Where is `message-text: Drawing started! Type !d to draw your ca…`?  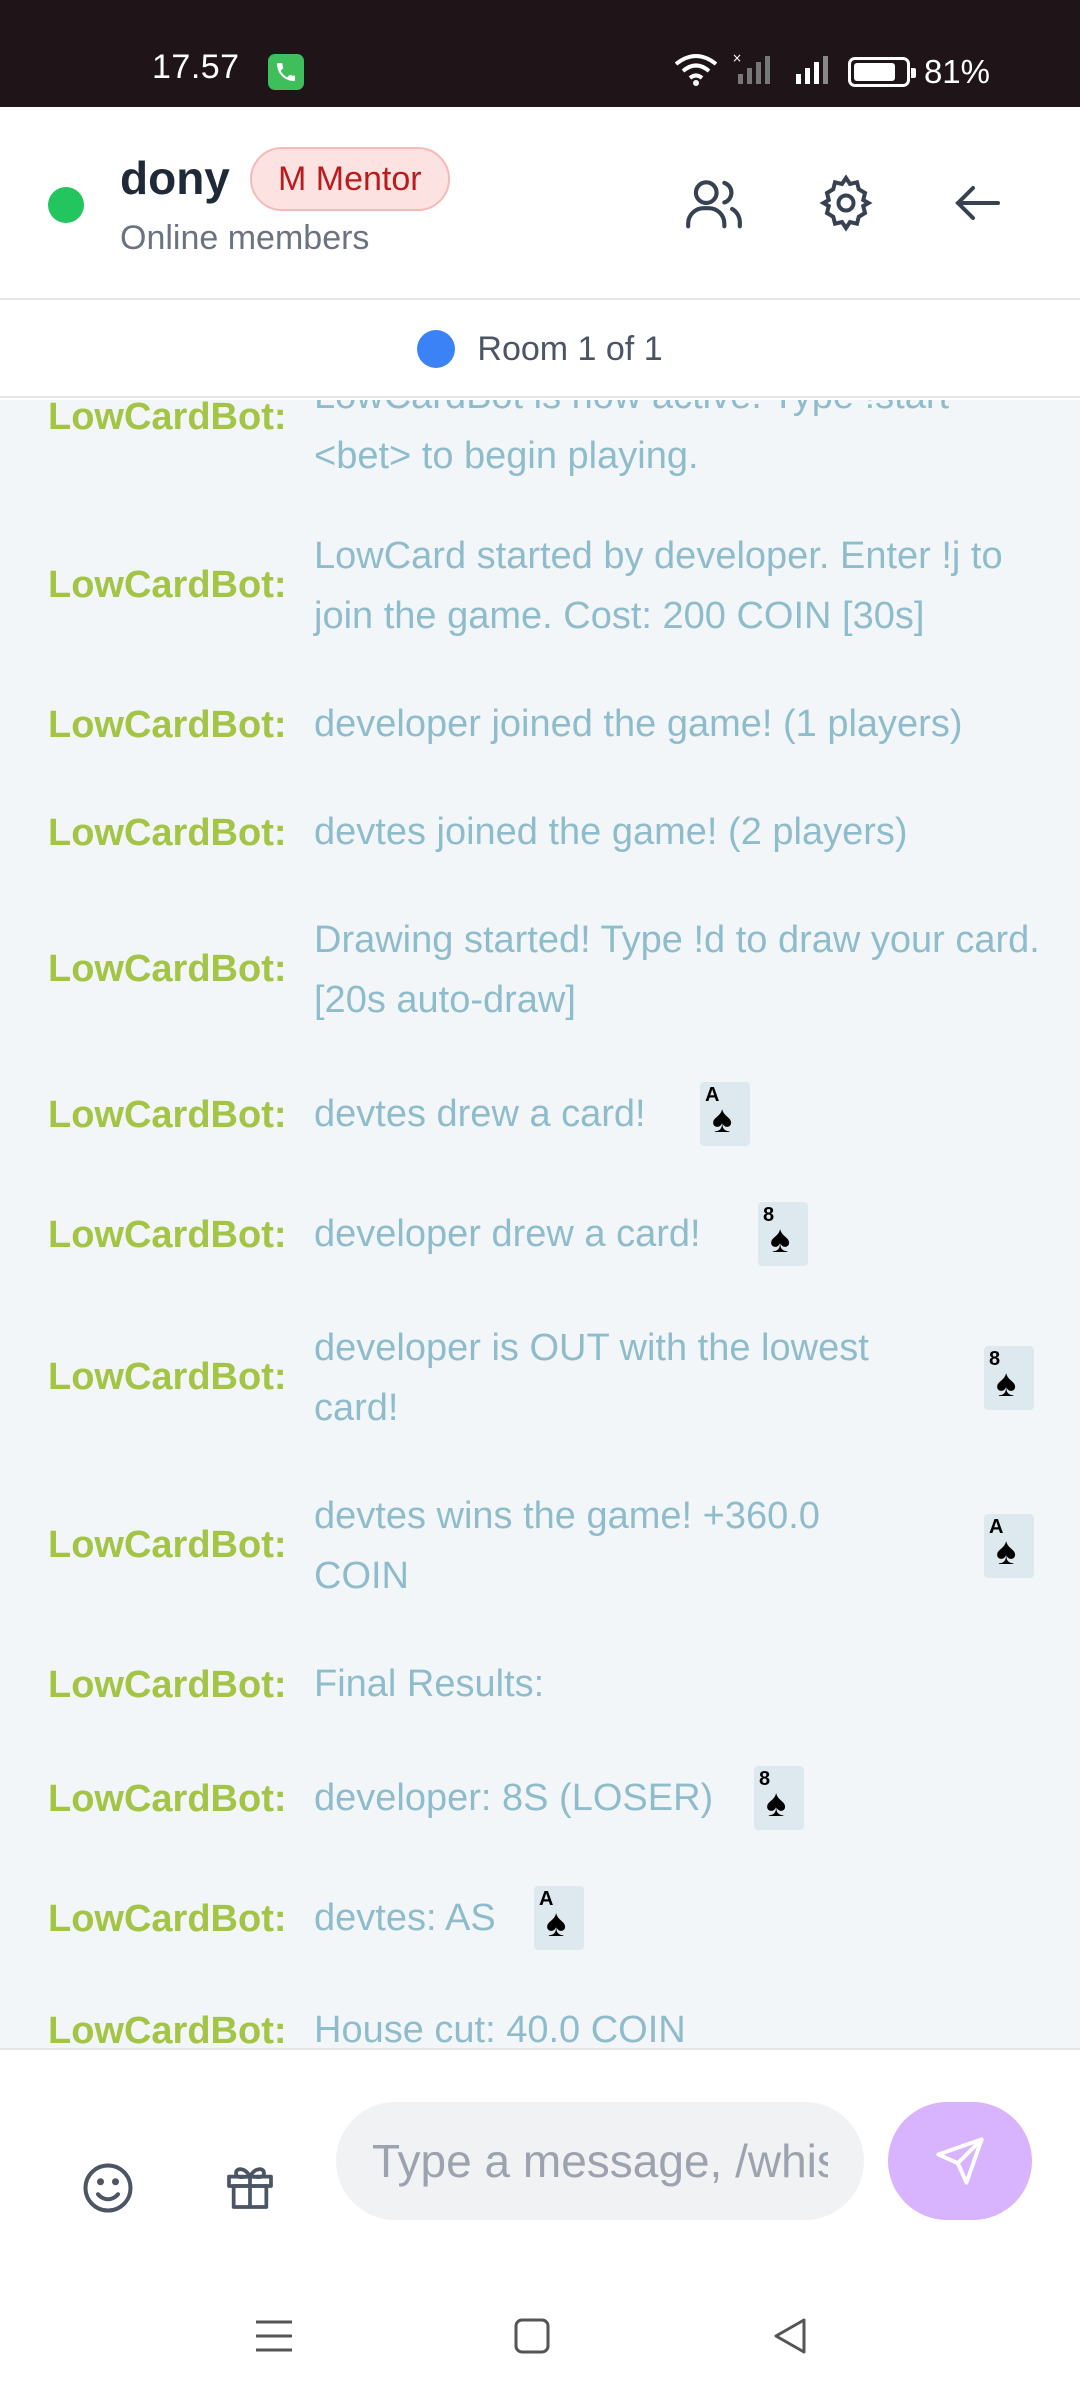
message-text: Drawing started! Type !d to draw your ca… is located at coordinates (677, 970).